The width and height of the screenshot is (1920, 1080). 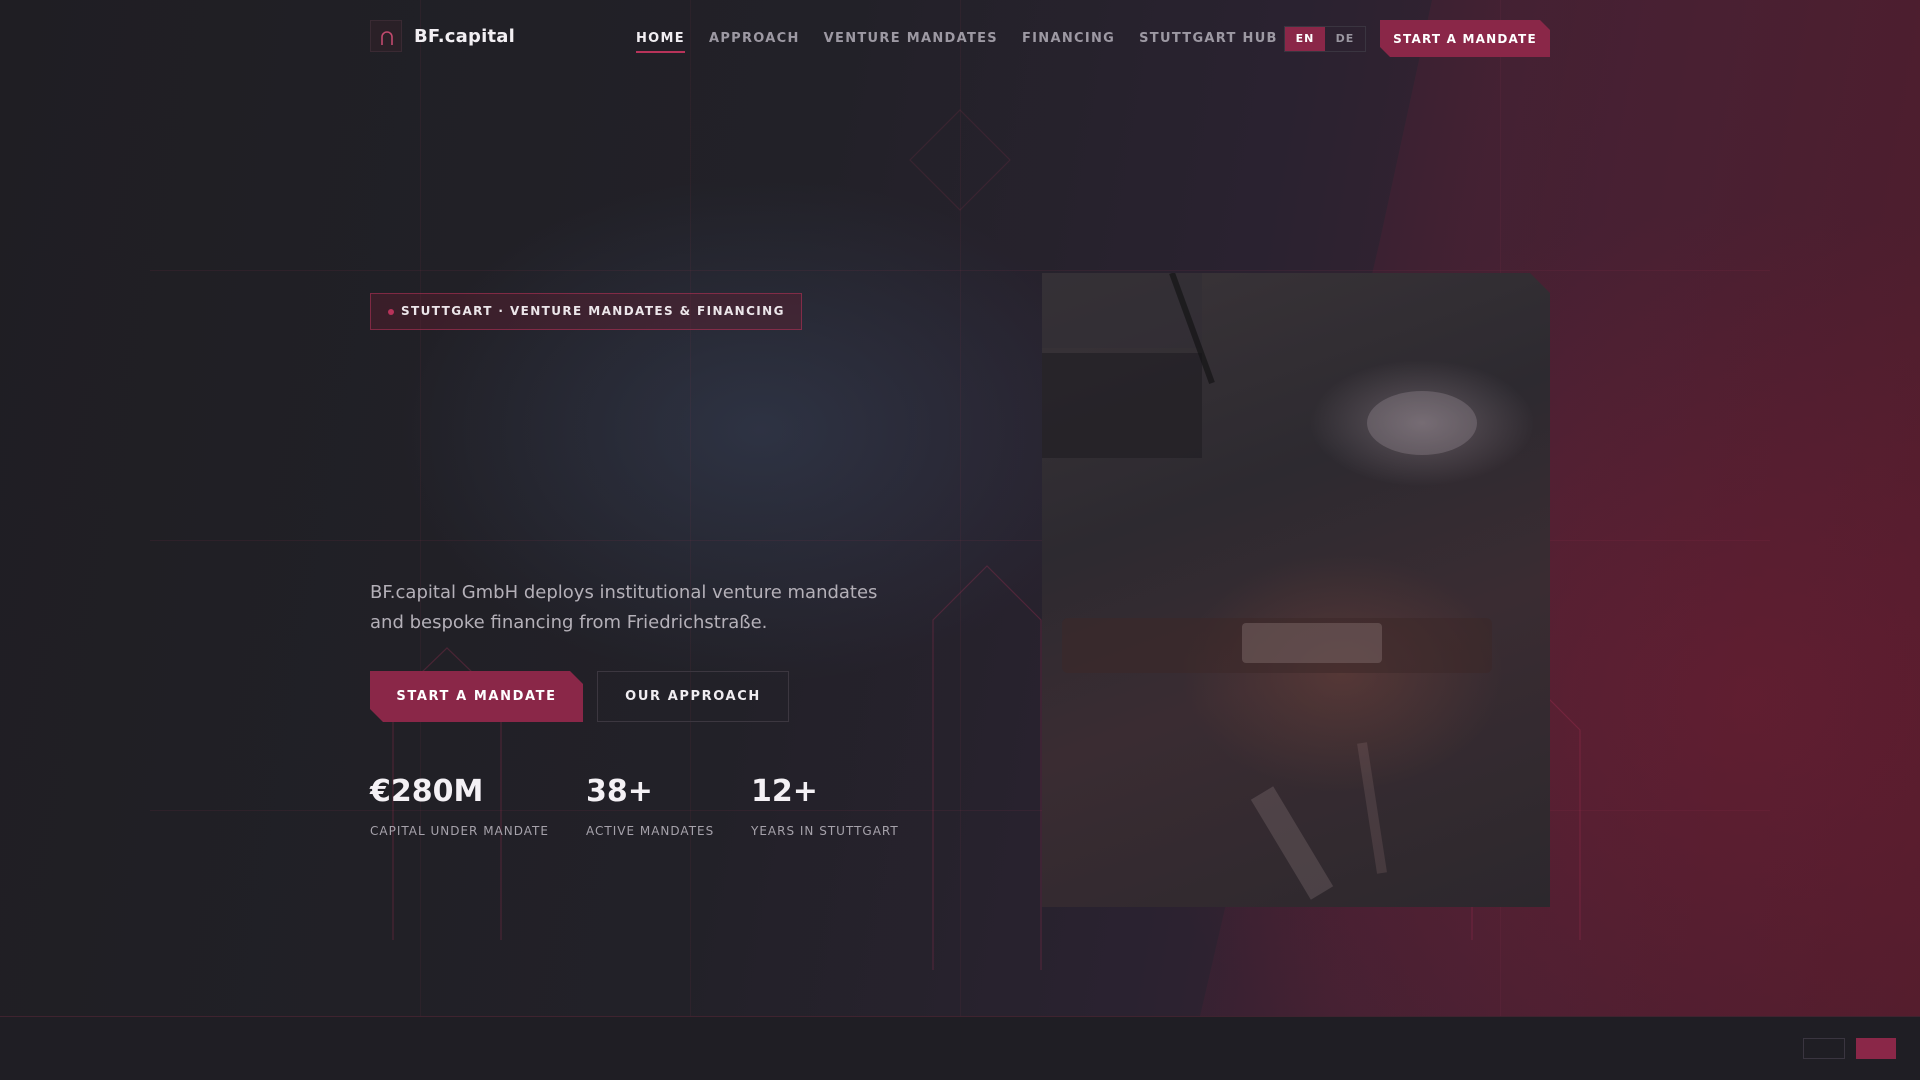 I want to click on nav-item-financing: FINANCING, so click(x=1068, y=42).